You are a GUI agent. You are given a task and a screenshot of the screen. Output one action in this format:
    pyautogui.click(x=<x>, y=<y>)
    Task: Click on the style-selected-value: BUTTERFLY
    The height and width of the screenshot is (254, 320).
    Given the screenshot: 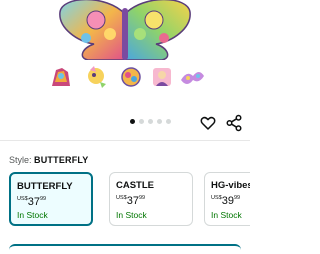 What is the action you would take?
    pyautogui.click(x=61, y=160)
    